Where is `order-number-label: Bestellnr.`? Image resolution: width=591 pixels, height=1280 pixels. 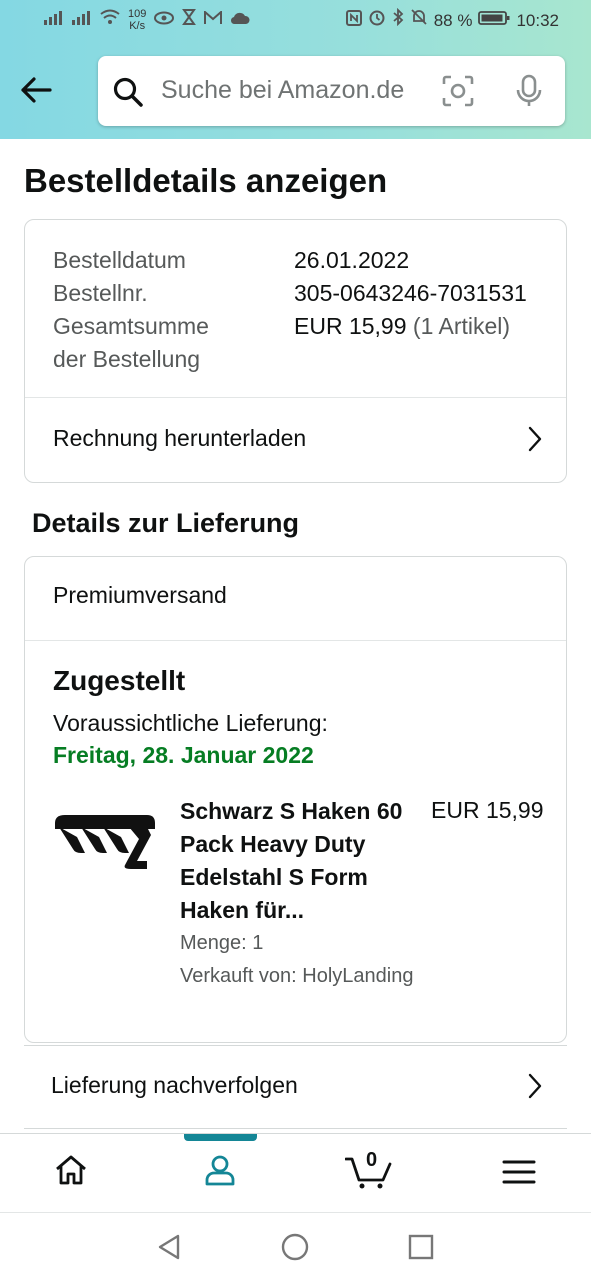
order-number-label: Bestellnr. is located at coordinates (100, 293).